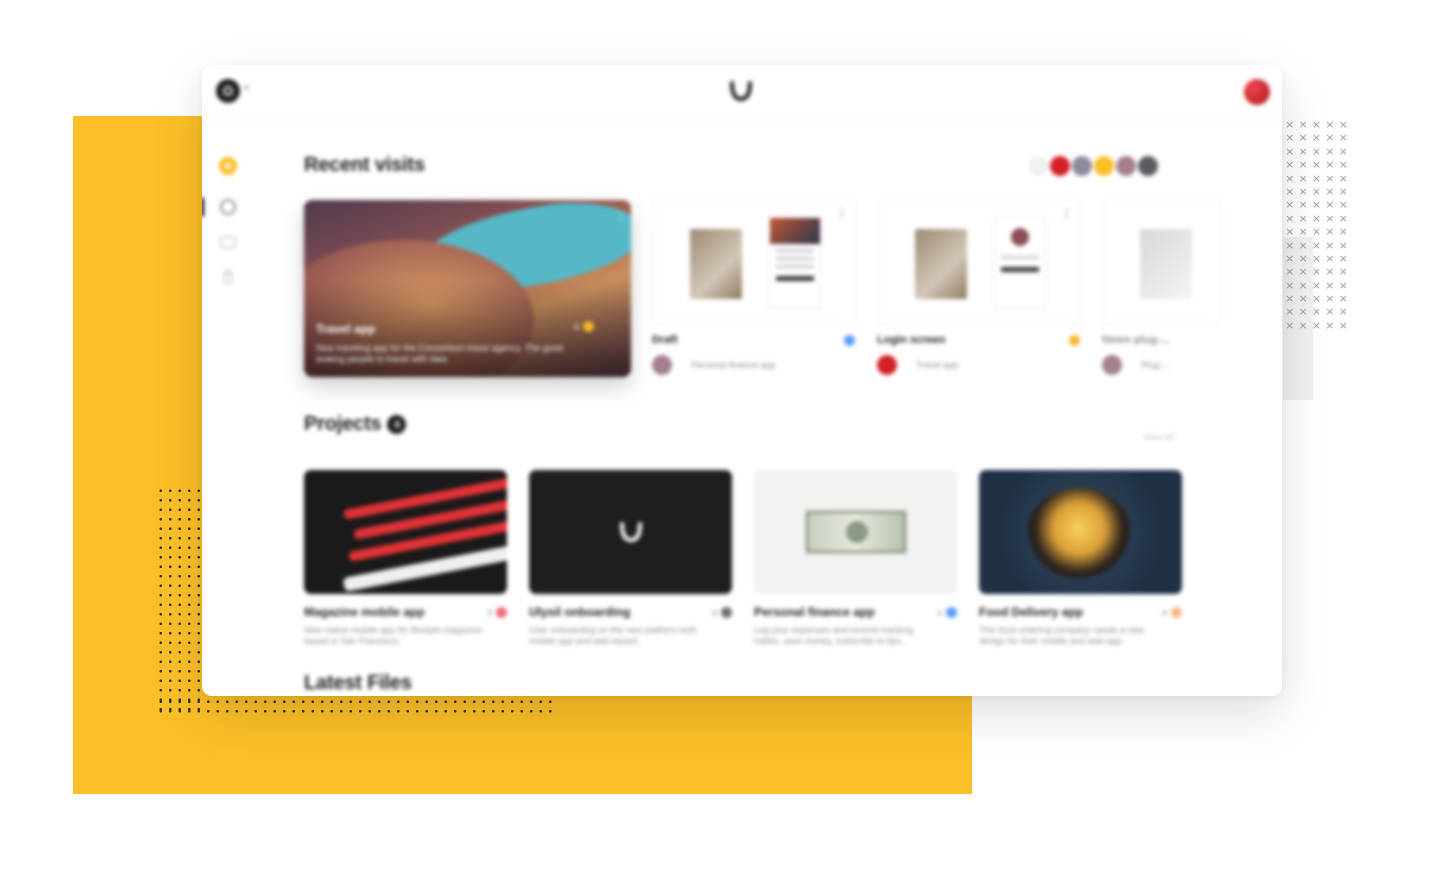 This screenshot has height=870, width=1437. What do you see at coordinates (228, 166) in the screenshot?
I see `home-icon` at bounding box center [228, 166].